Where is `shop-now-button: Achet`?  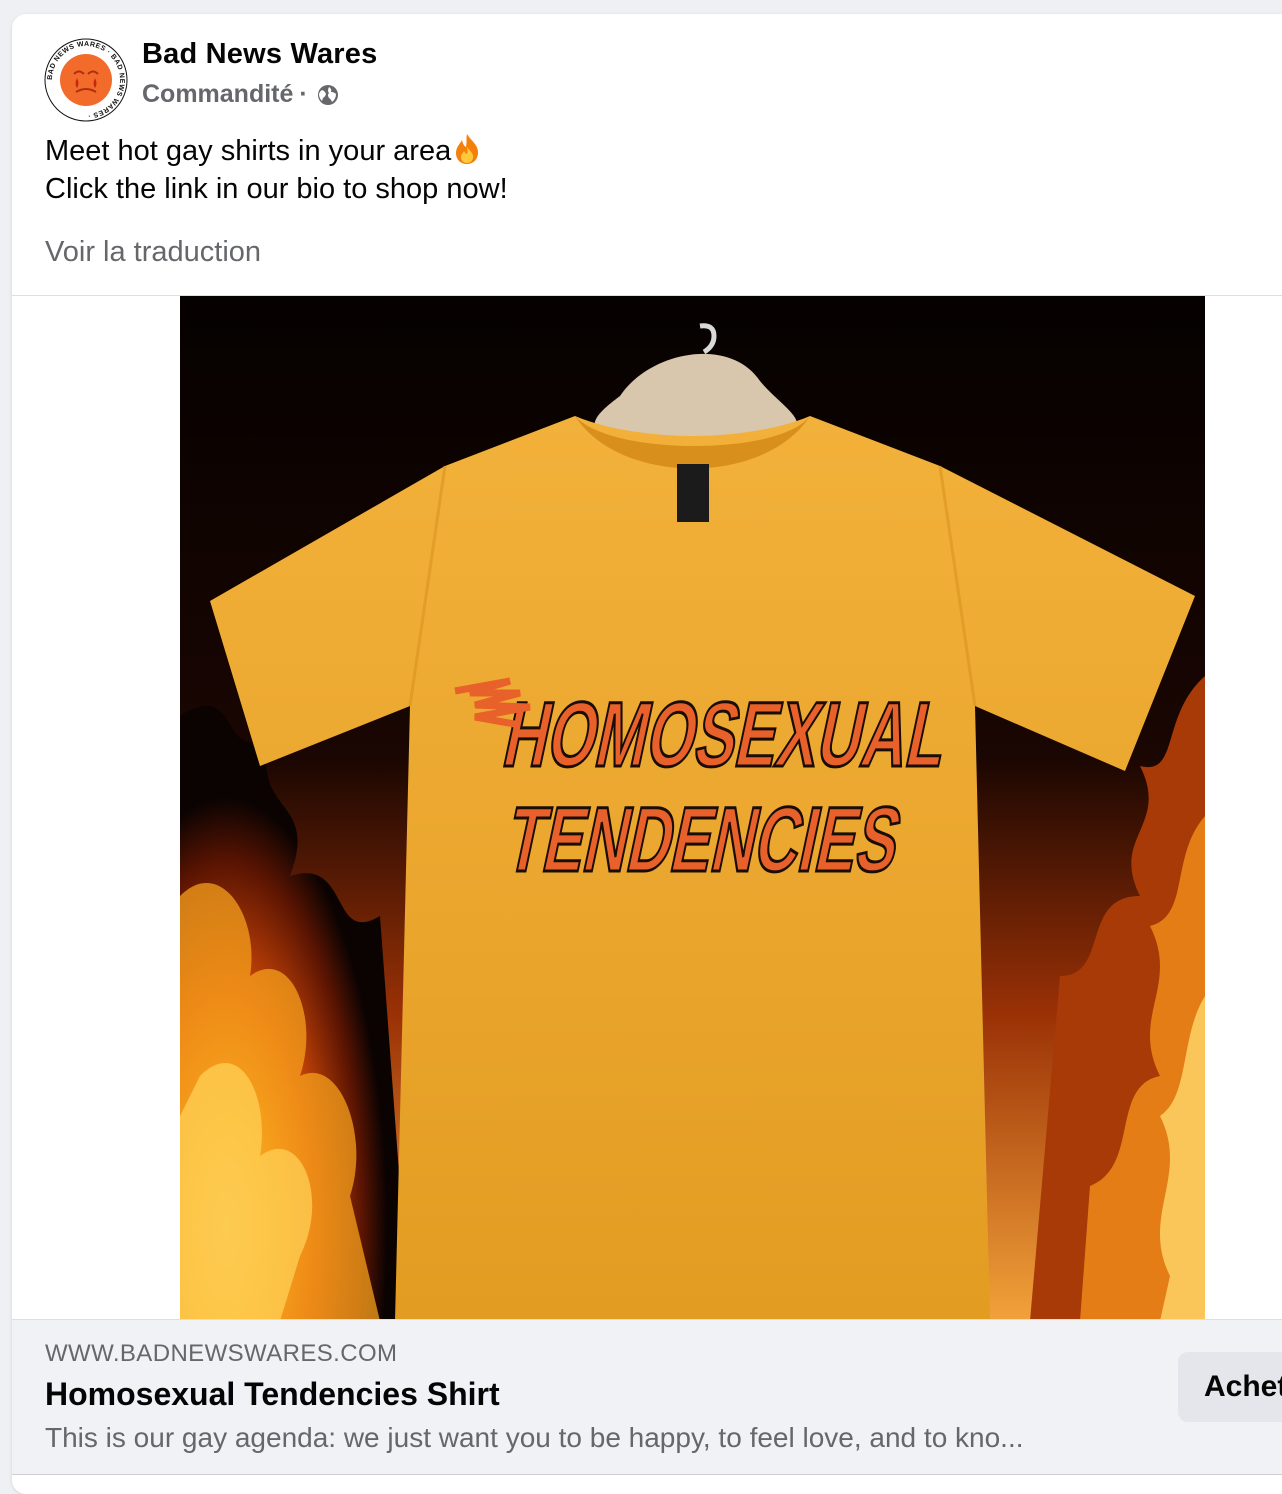
shop-now-button: Achet is located at coordinates (1230, 1387).